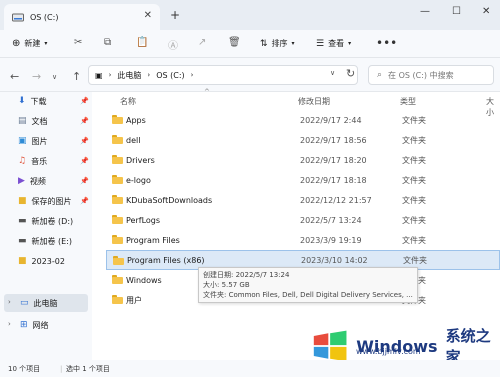 The height and width of the screenshot is (377, 500). What do you see at coordinates (303, 200) in the screenshot?
I see `table-row: KDubaSoftDownloads 2022/12/12 21:57 文件夹` at bounding box center [303, 200].